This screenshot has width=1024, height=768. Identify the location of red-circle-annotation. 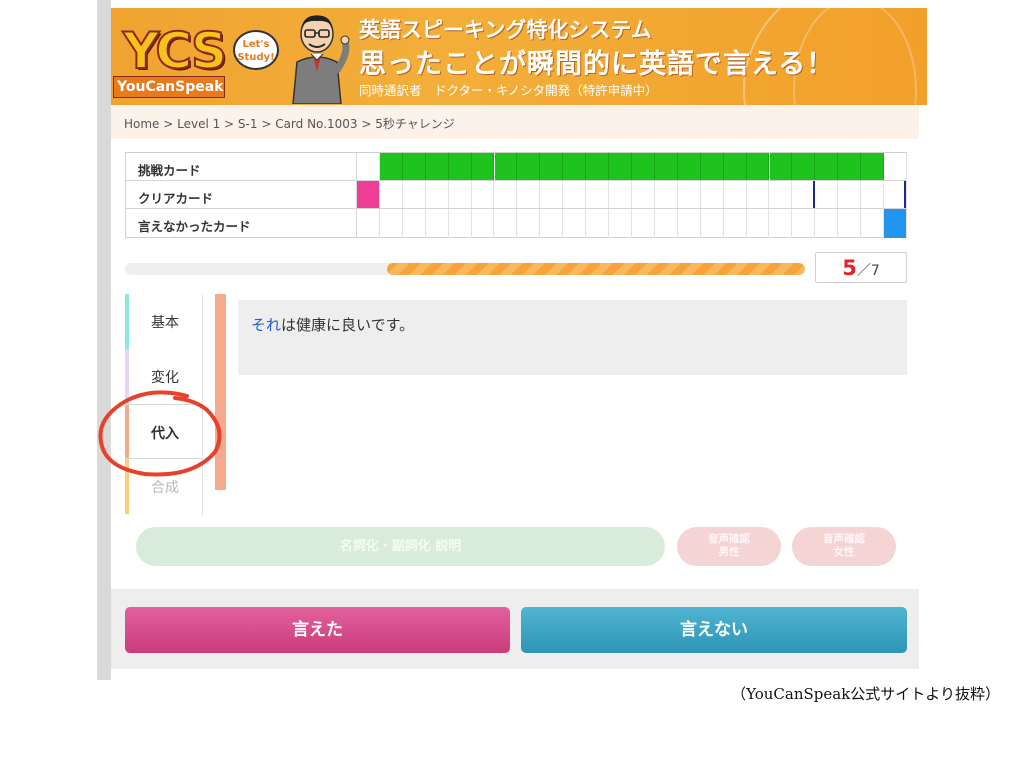
(160, 433).